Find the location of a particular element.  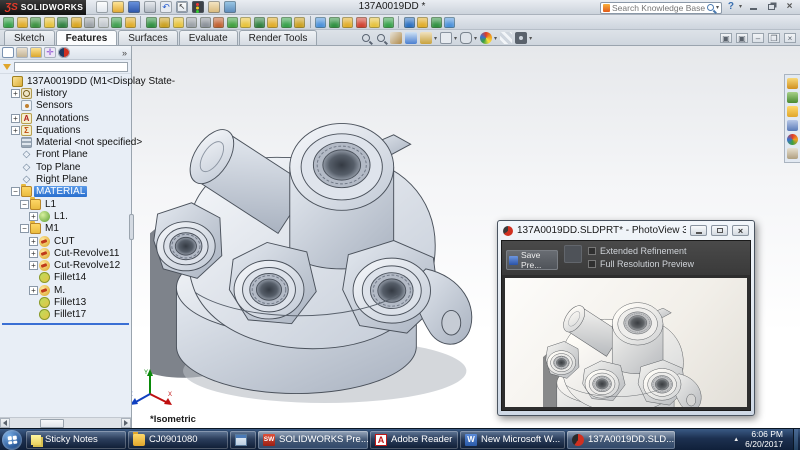

search-icon is located at coordinates (710, 7).